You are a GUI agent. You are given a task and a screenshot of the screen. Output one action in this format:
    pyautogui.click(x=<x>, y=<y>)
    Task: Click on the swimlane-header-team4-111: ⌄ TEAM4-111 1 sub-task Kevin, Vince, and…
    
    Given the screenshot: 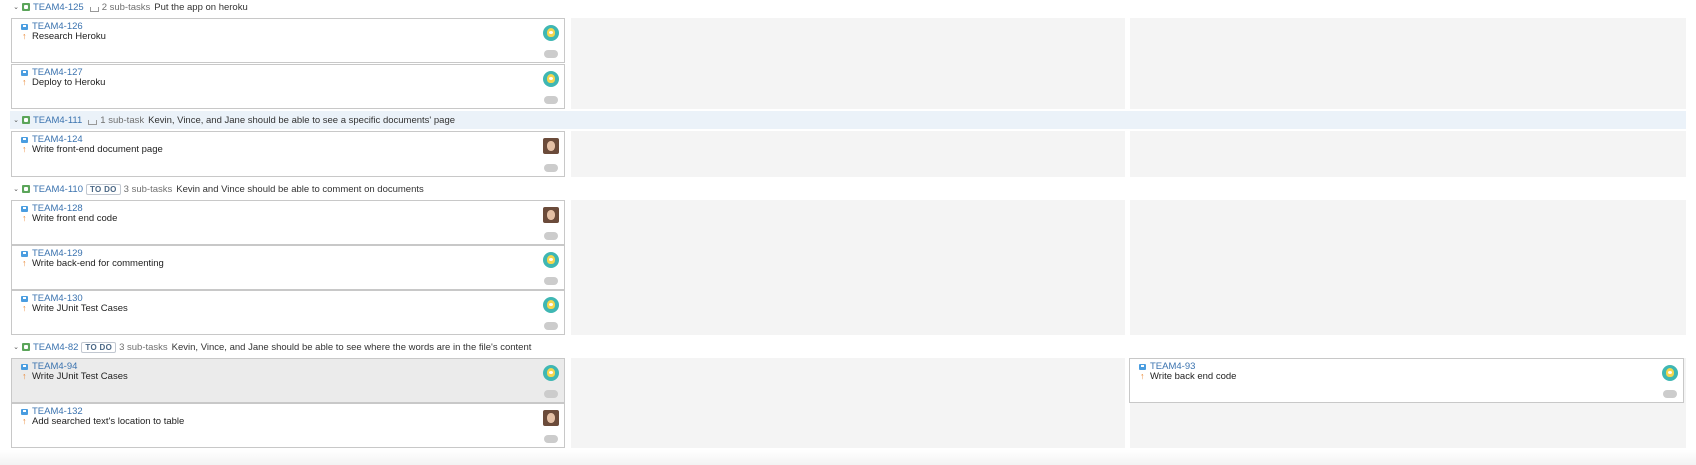 What is the action you would take?
    pyautogui.click(x=848, y=120)
    